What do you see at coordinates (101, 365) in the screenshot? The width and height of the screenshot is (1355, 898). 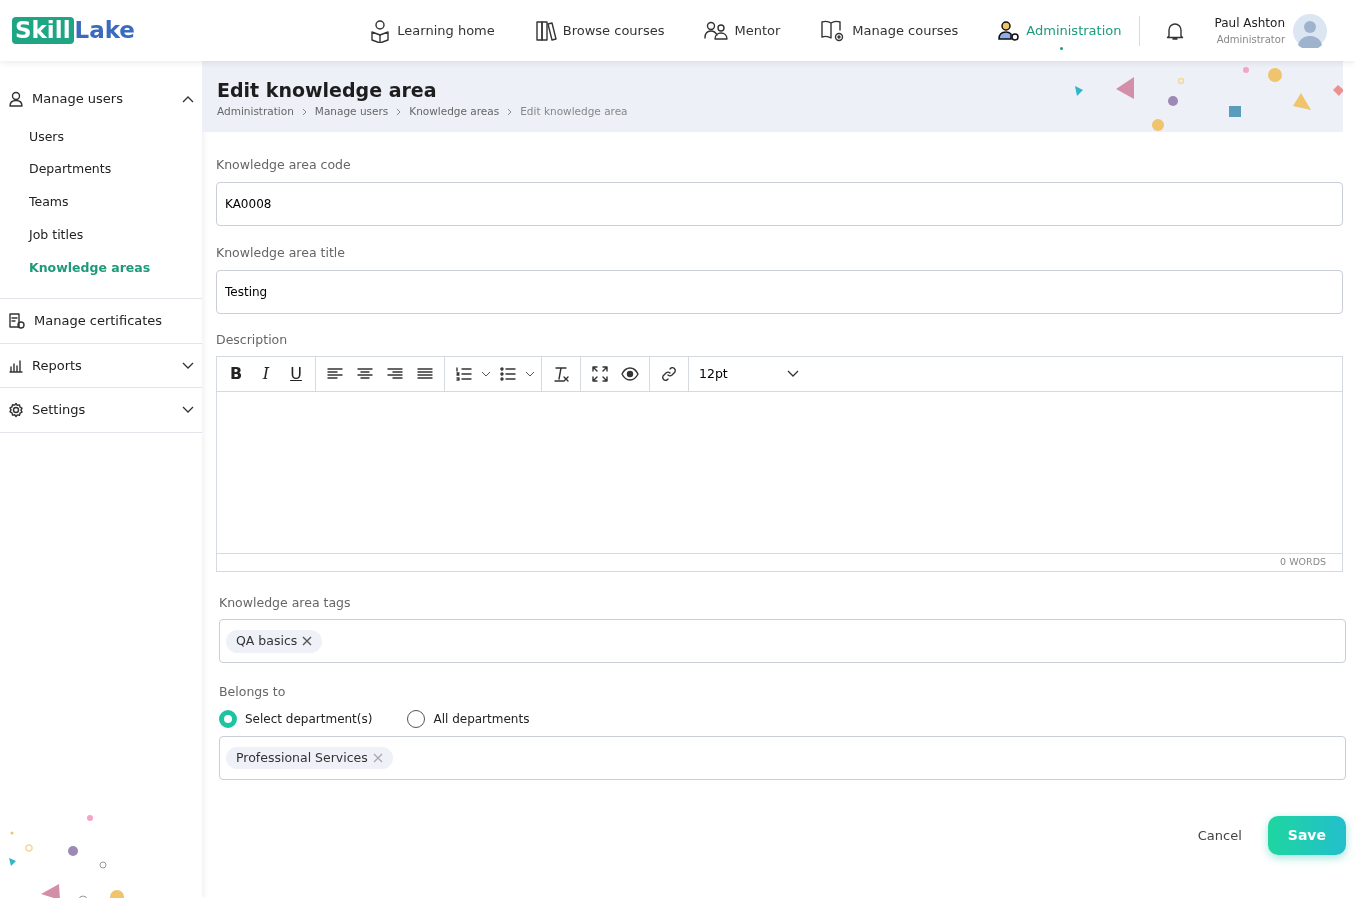 I see `sidebar-group: Reports` at bounding box center [101, 365].